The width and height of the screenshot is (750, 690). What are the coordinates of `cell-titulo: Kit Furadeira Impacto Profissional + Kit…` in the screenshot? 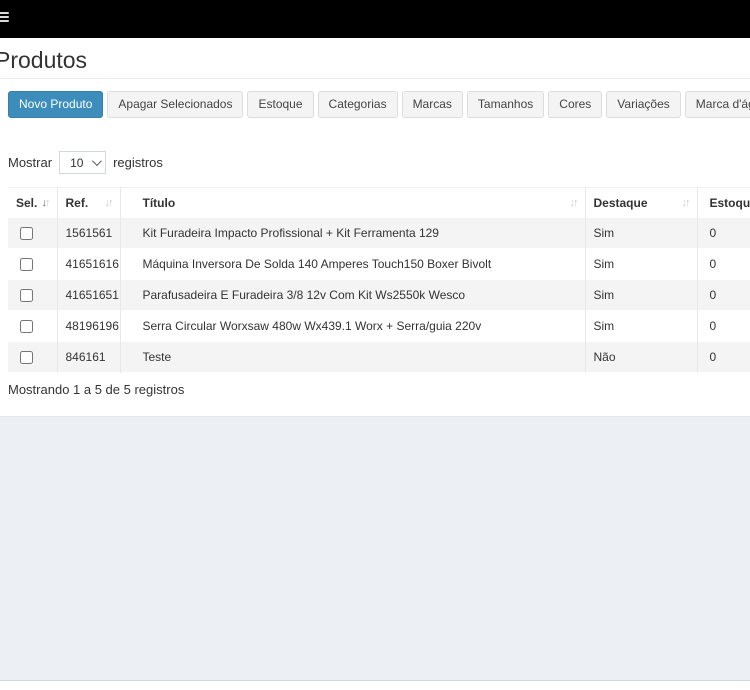 It's located at (352, 233).